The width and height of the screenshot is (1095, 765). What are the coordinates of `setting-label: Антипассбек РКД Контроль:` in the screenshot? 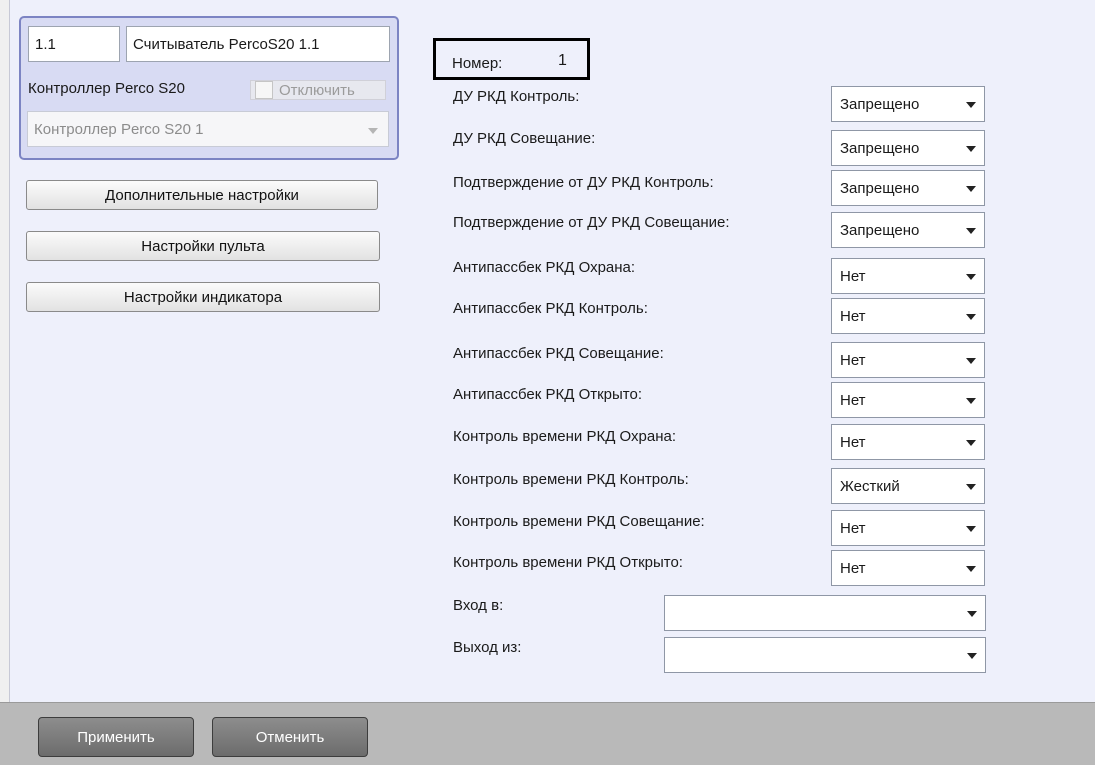 It's located at (550, 308).